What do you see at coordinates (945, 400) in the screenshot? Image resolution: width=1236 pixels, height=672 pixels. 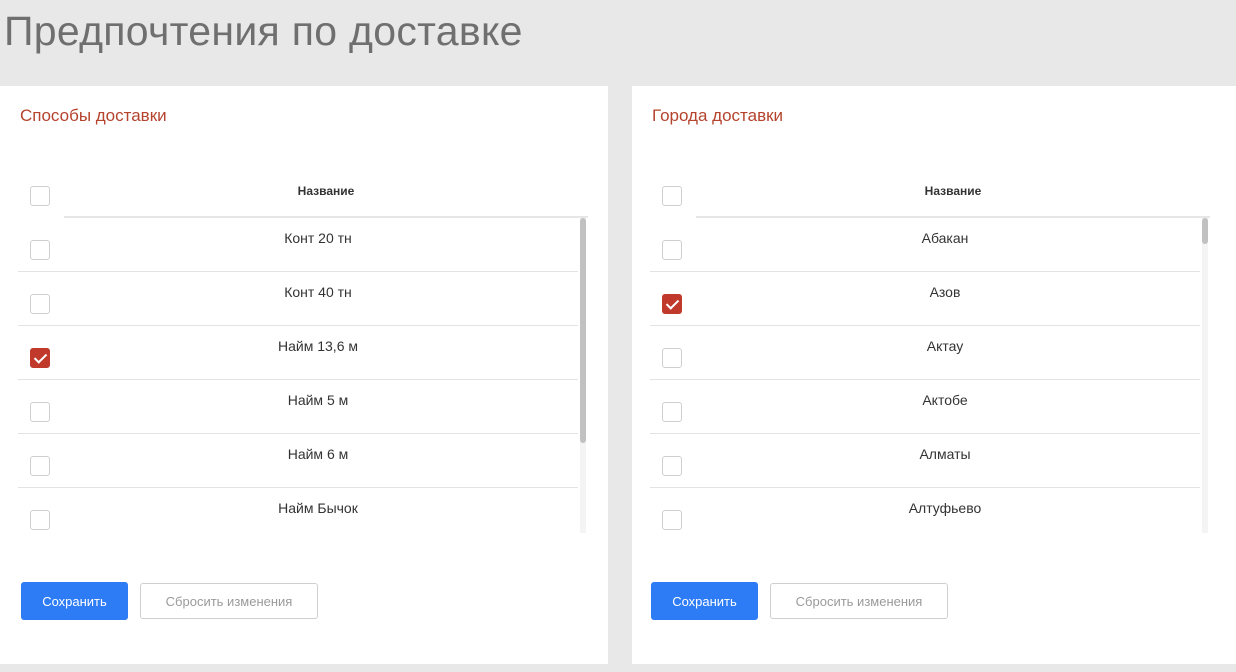 I see `row-name: Актобе` at bounding box center [945, 400].